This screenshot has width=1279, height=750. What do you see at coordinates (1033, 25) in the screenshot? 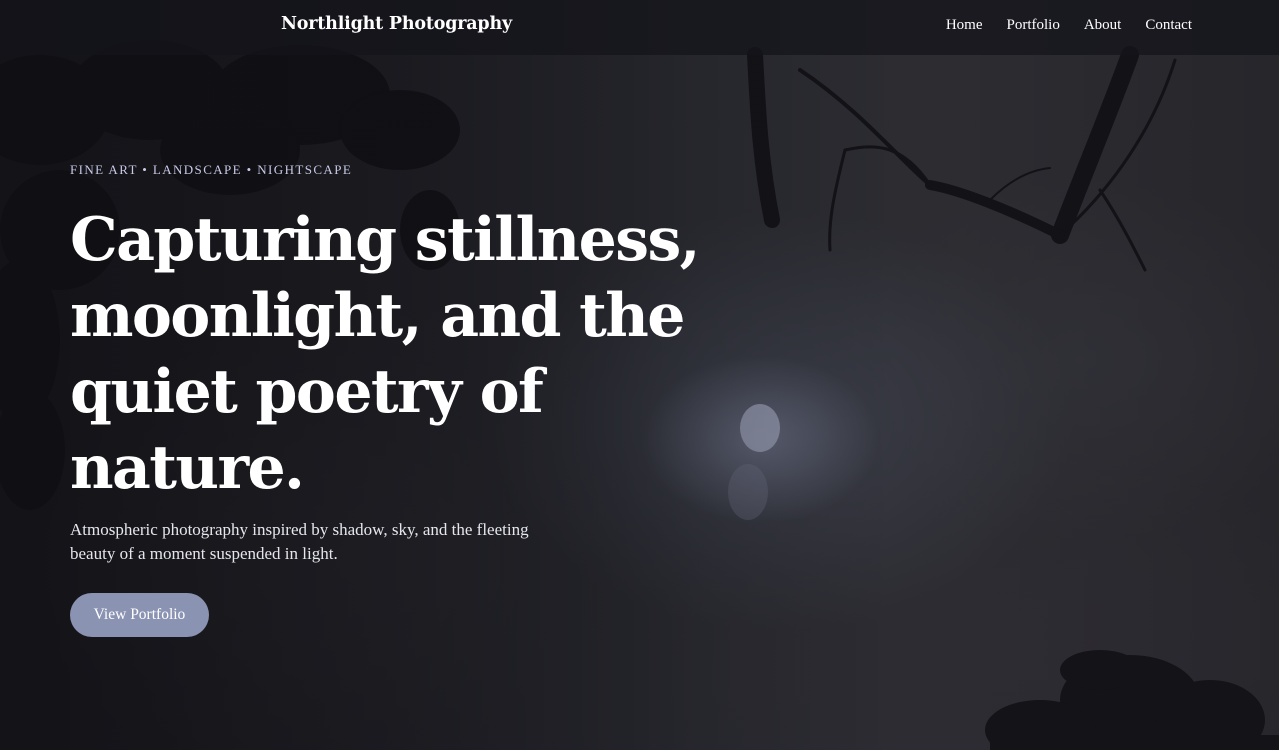
I see `nav-link-portfolio: Portfolio` at bounding box center [1033, 25].